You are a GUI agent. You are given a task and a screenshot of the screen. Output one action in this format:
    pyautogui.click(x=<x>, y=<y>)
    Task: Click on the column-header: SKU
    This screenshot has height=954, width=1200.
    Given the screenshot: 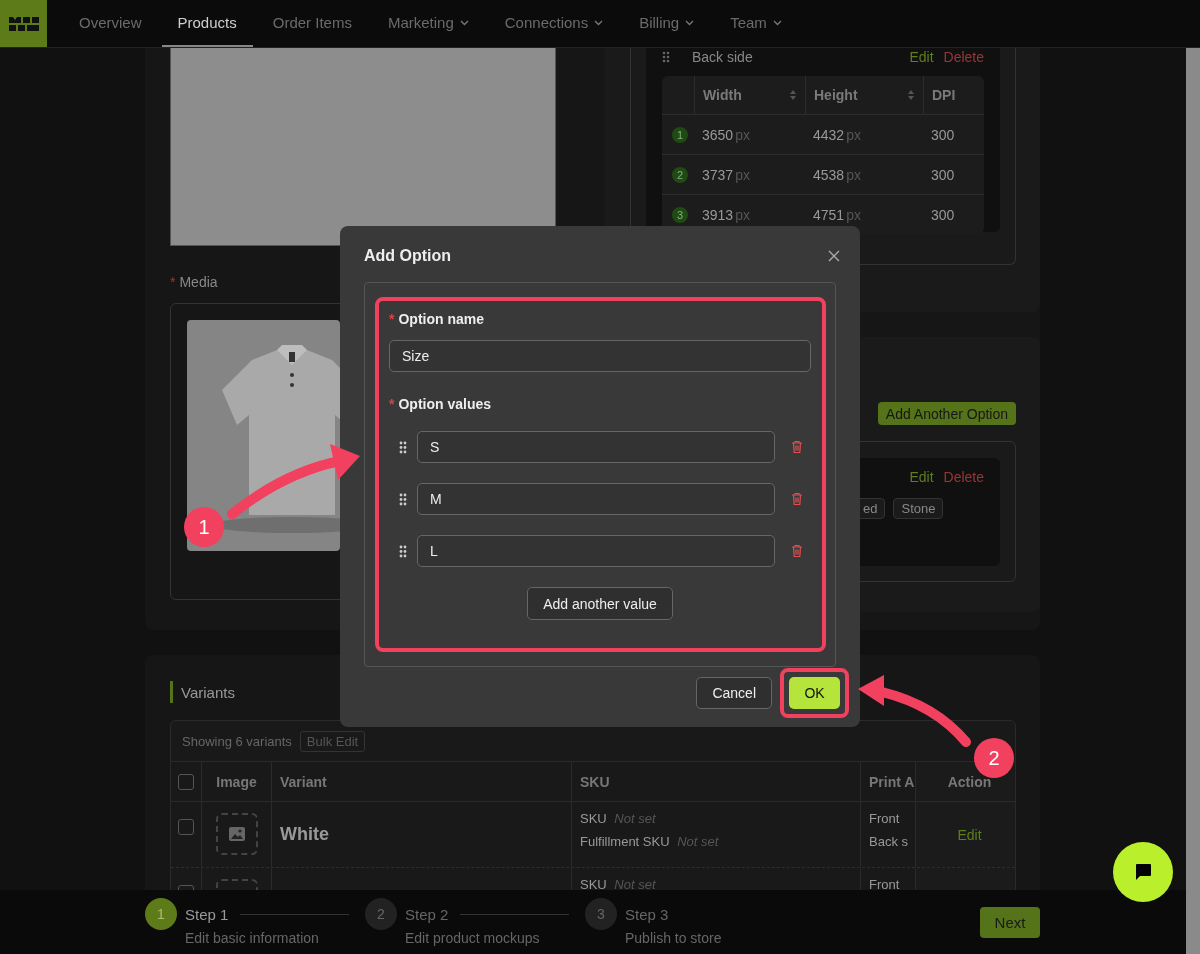 What is the action you would take?
    pyautogui.click(x=716, y=781)
    